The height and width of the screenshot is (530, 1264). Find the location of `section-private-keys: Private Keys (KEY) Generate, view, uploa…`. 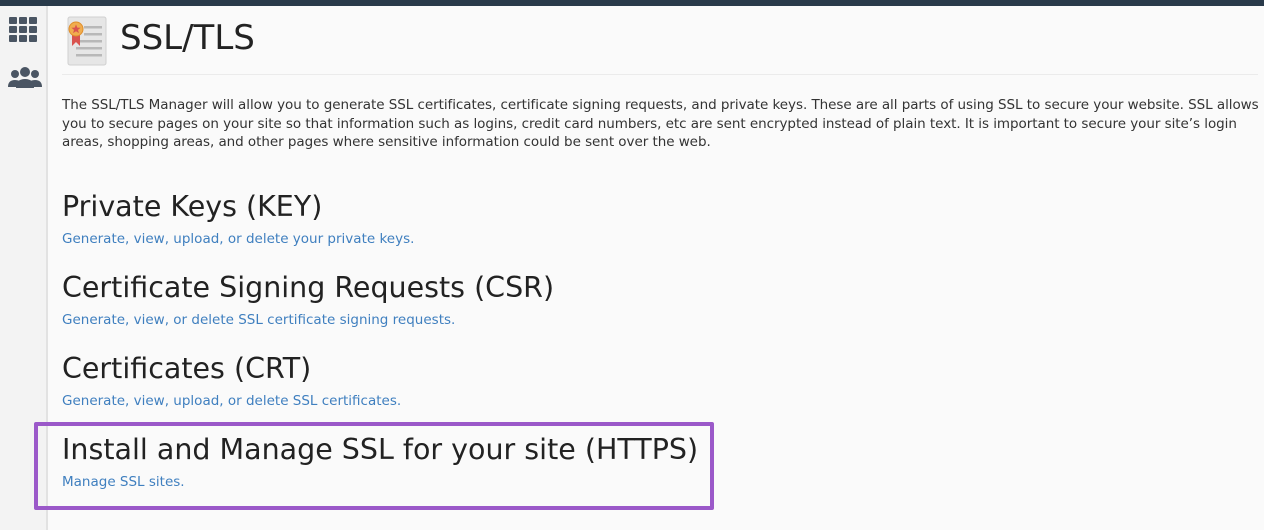

section-private-keys: Private Keys (KEY) Generate, view, uploa… is located at coordinates (238, 219).